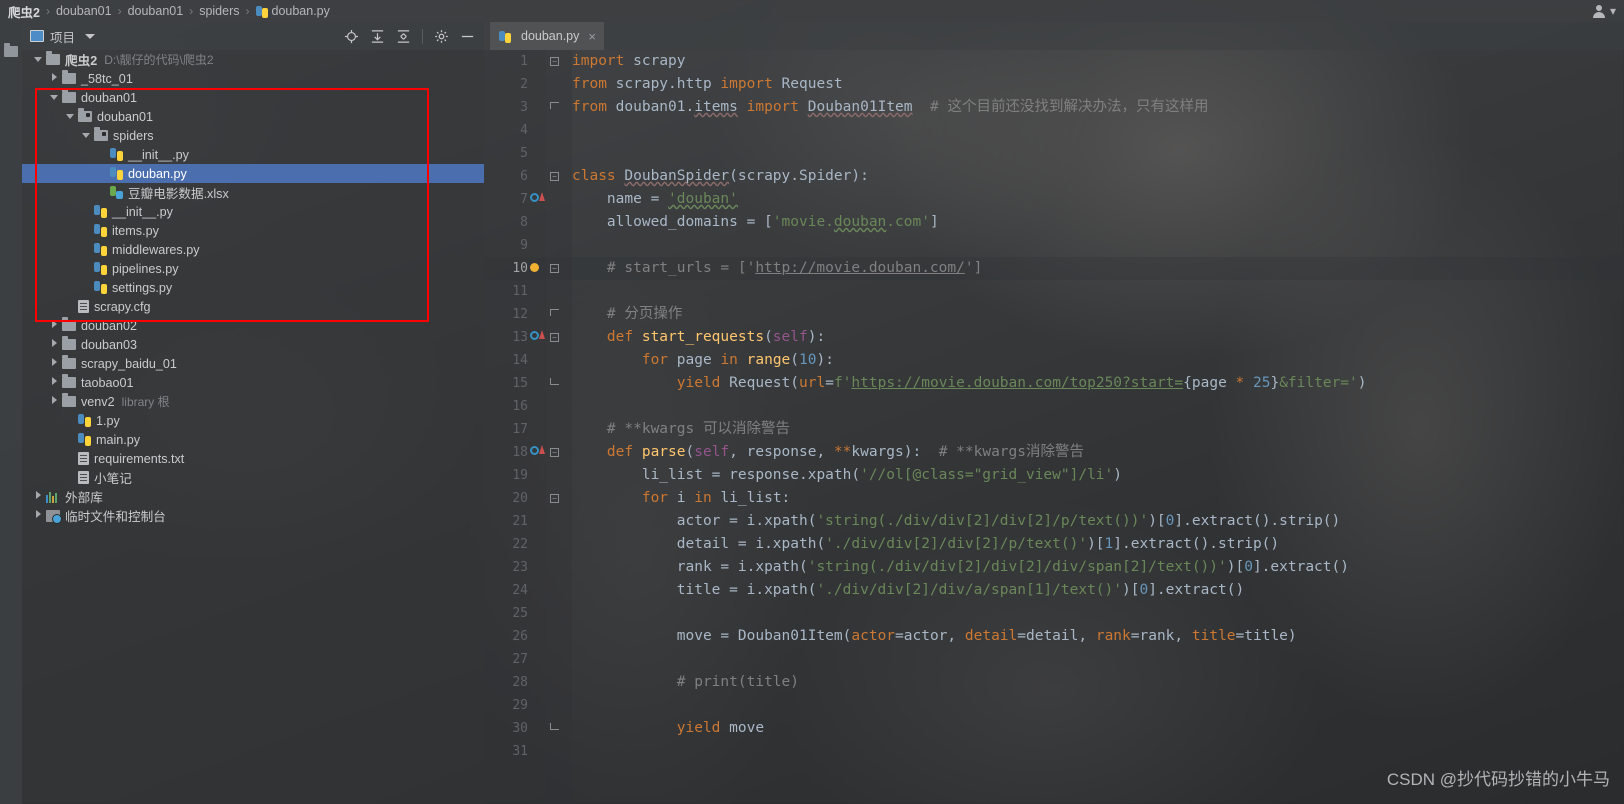 The image size is (1624, 804). Describe the element at coordinates (1054, 61) in the screenshot. I see `code-line-1: 1 − import scrapy` at that location.